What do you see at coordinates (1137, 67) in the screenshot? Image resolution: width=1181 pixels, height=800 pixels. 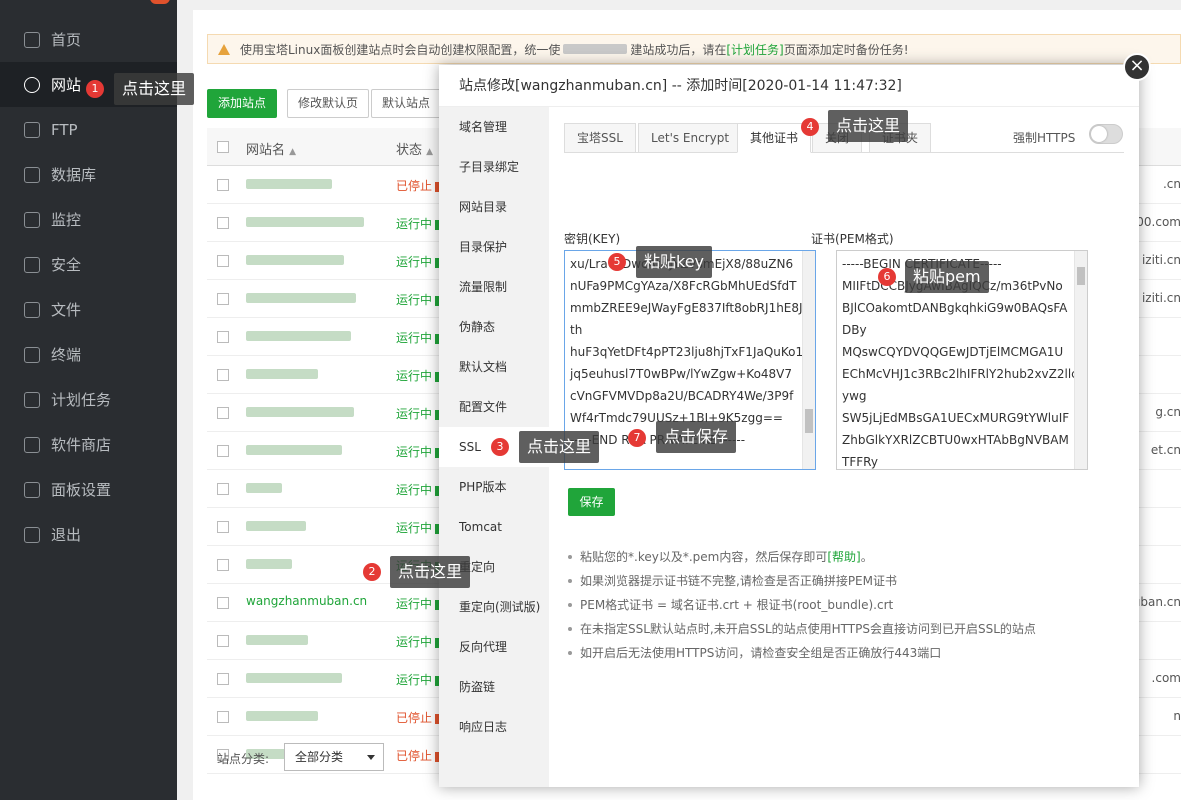 I see `close-icon: ×` at bounding box center [1137, 67].